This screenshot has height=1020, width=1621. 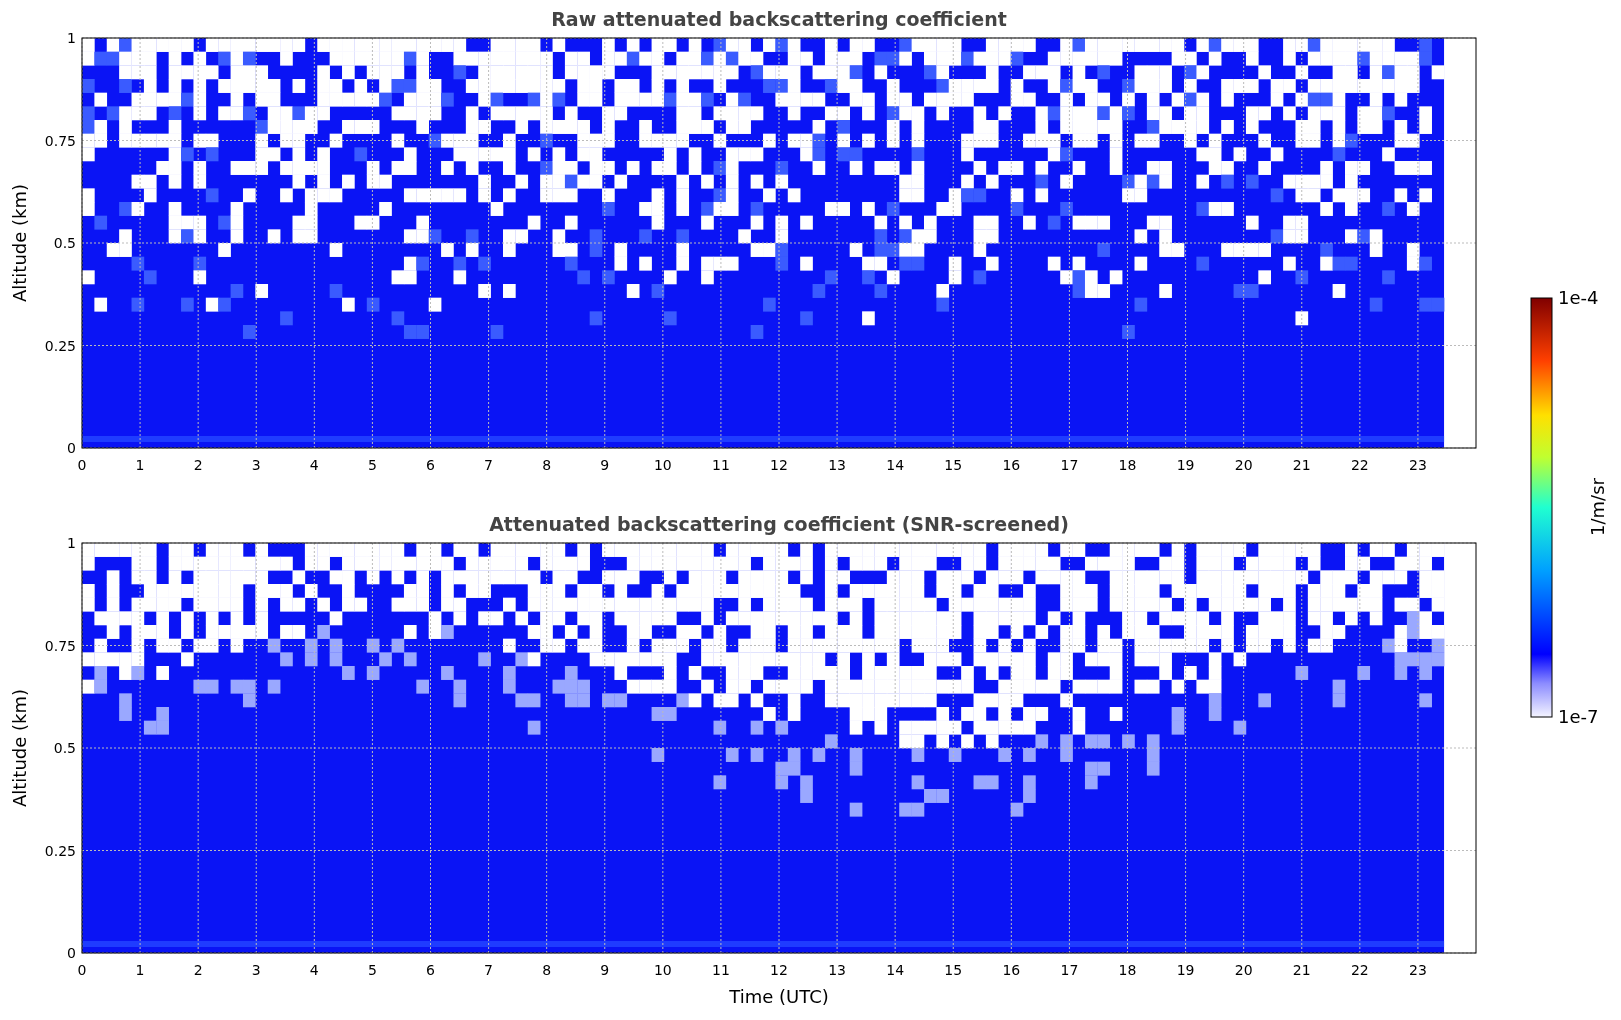 I want to click on colorbar-label: 1/m/sr, so click(x=1597, y=507).